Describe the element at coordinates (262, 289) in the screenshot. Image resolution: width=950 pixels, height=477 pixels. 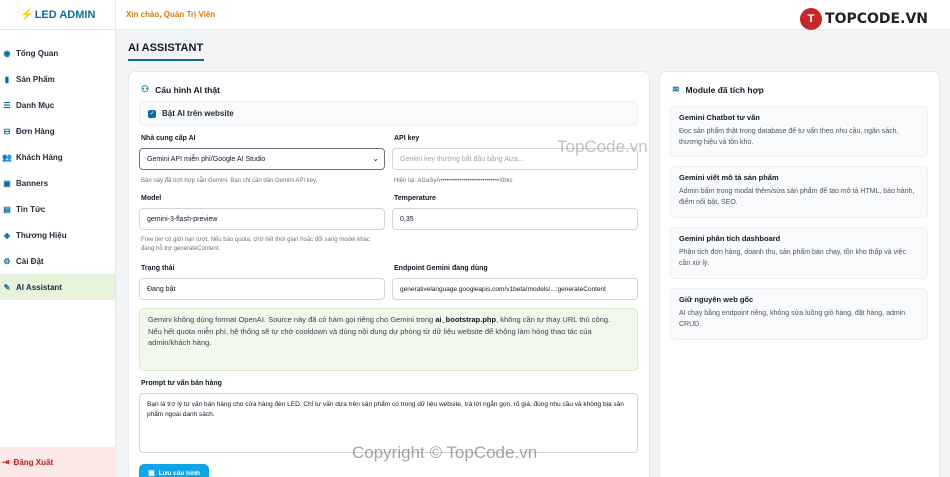
I see `status-input: Đang bật` at that location.